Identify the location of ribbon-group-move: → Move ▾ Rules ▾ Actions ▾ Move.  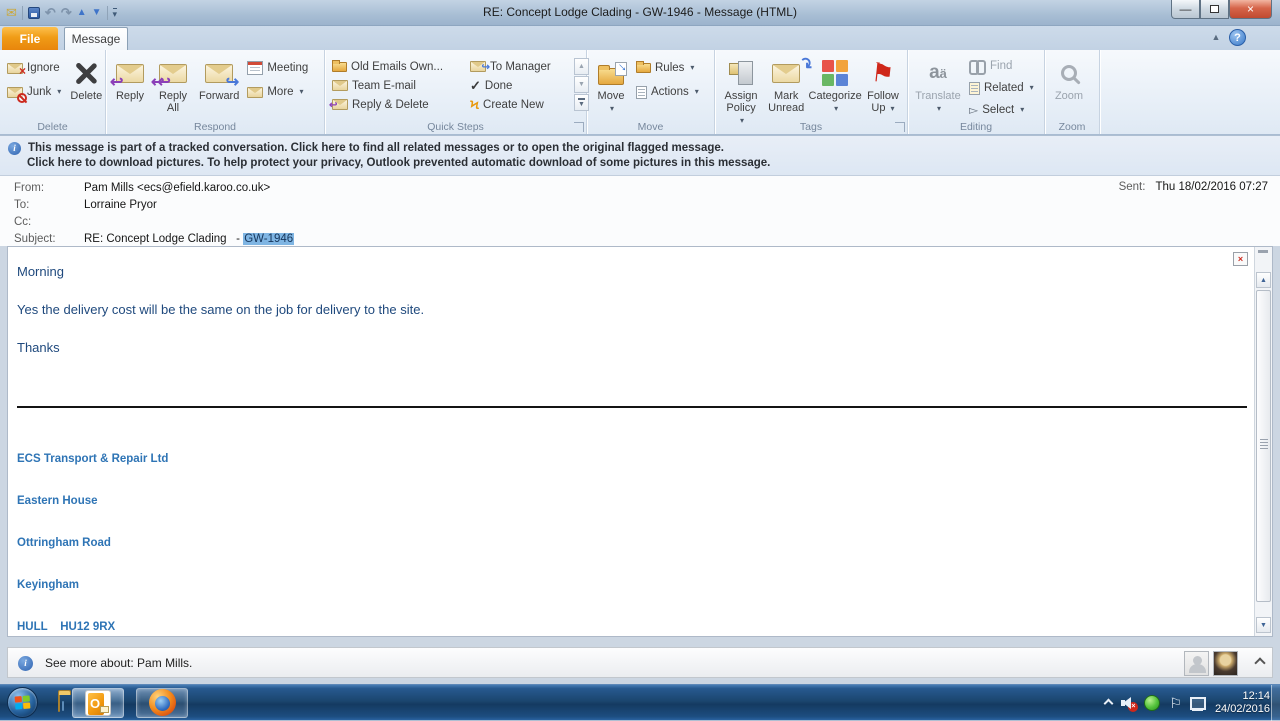
(651, 92).